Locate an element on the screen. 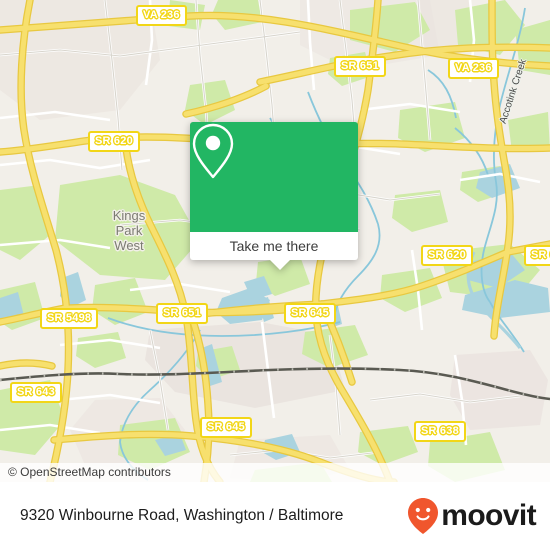 This screenshot has height=550, width=550. shield-sr-651-south: SR 651 is located at coordinates (182, 313).